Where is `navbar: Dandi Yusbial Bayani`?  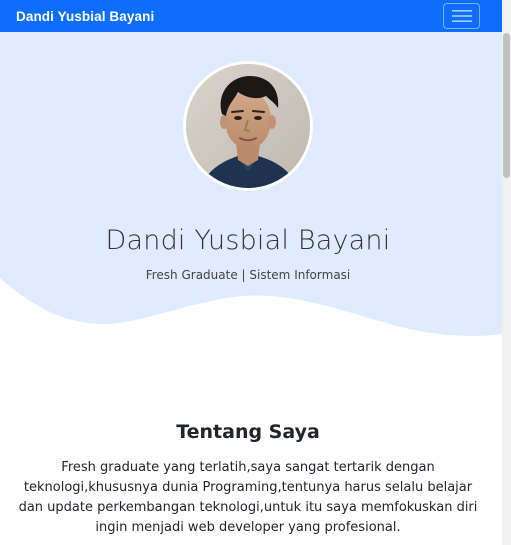 navbar: Dandi Yusbial Bayani is located at coordinates (251, 16).